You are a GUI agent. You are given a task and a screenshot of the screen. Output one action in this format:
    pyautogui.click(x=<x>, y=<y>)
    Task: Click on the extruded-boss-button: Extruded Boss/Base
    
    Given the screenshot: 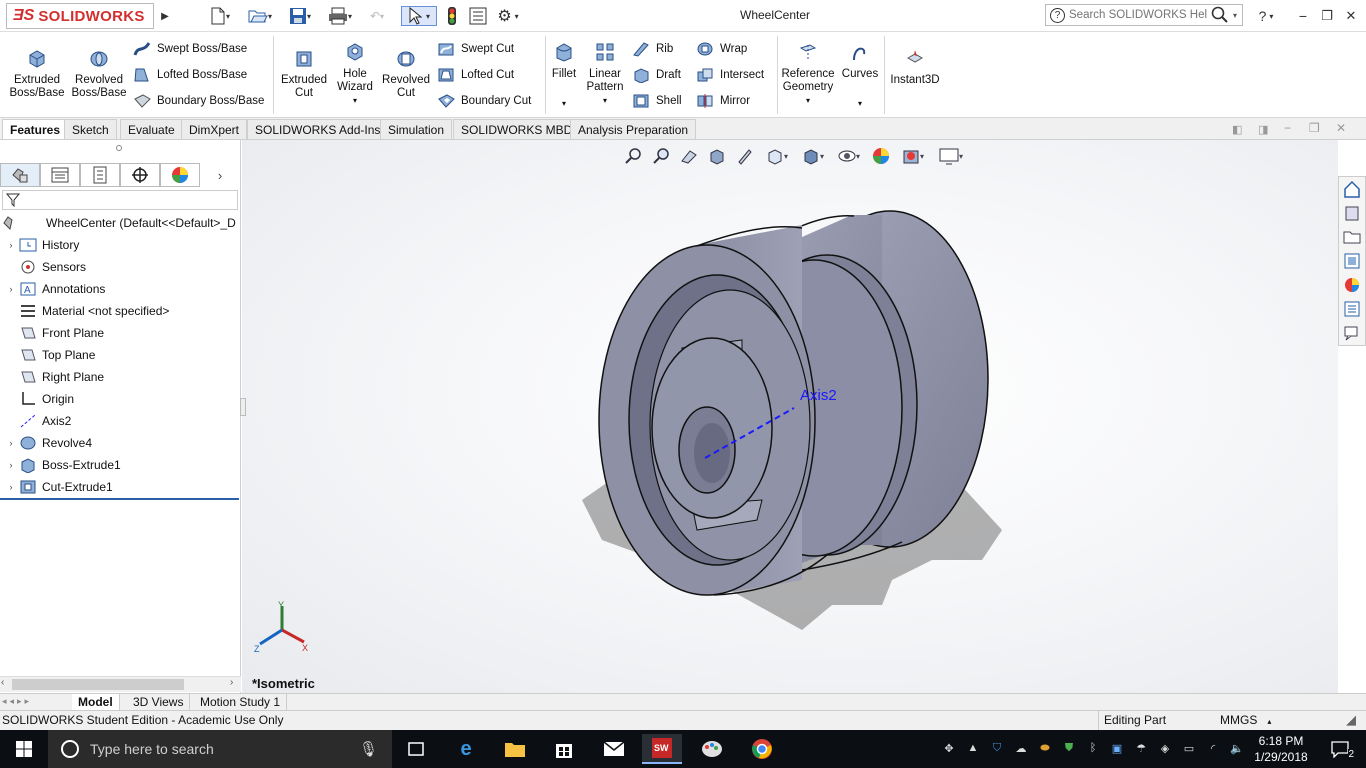 What is the action you would take?
    pyautogui.click(x=37, y=74)
    